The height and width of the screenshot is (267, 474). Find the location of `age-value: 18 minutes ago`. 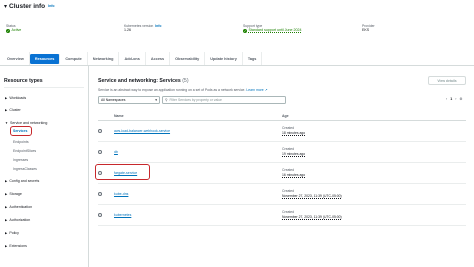

age-value: 18 minutes ago is located at coordinates (294, 133).